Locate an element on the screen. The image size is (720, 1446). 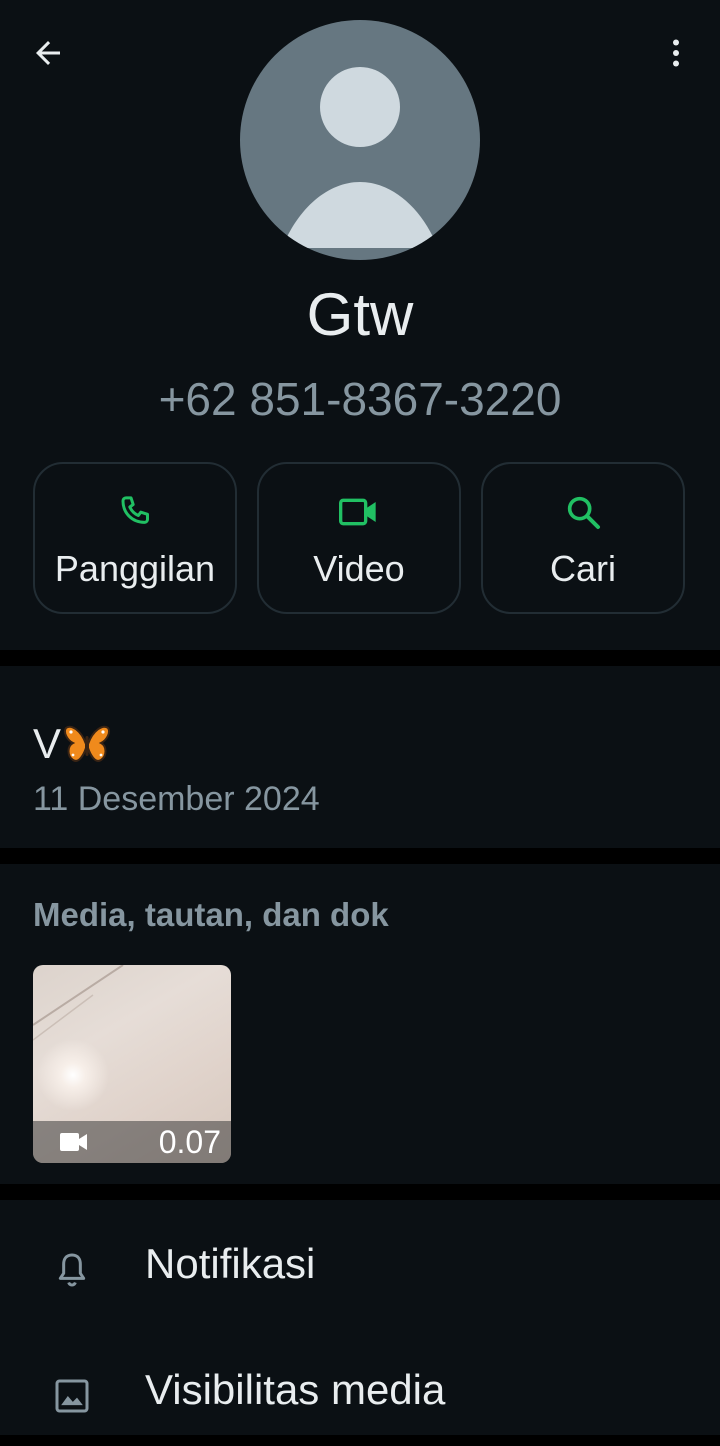
back-button is located at coordinates (48, 53).